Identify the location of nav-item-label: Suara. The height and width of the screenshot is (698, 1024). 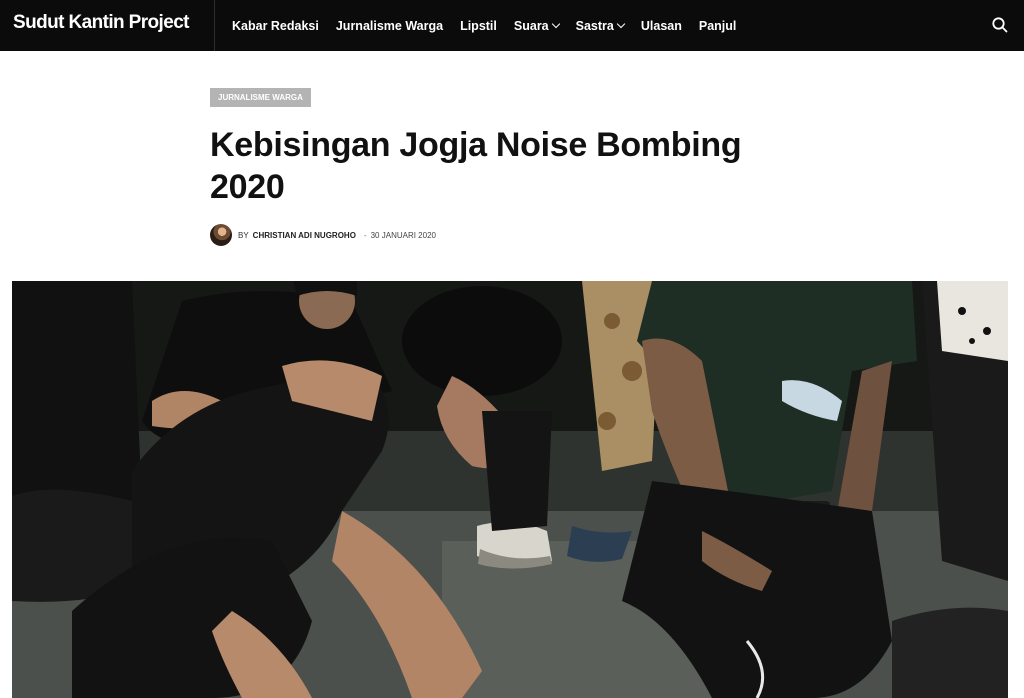
(531, 25).